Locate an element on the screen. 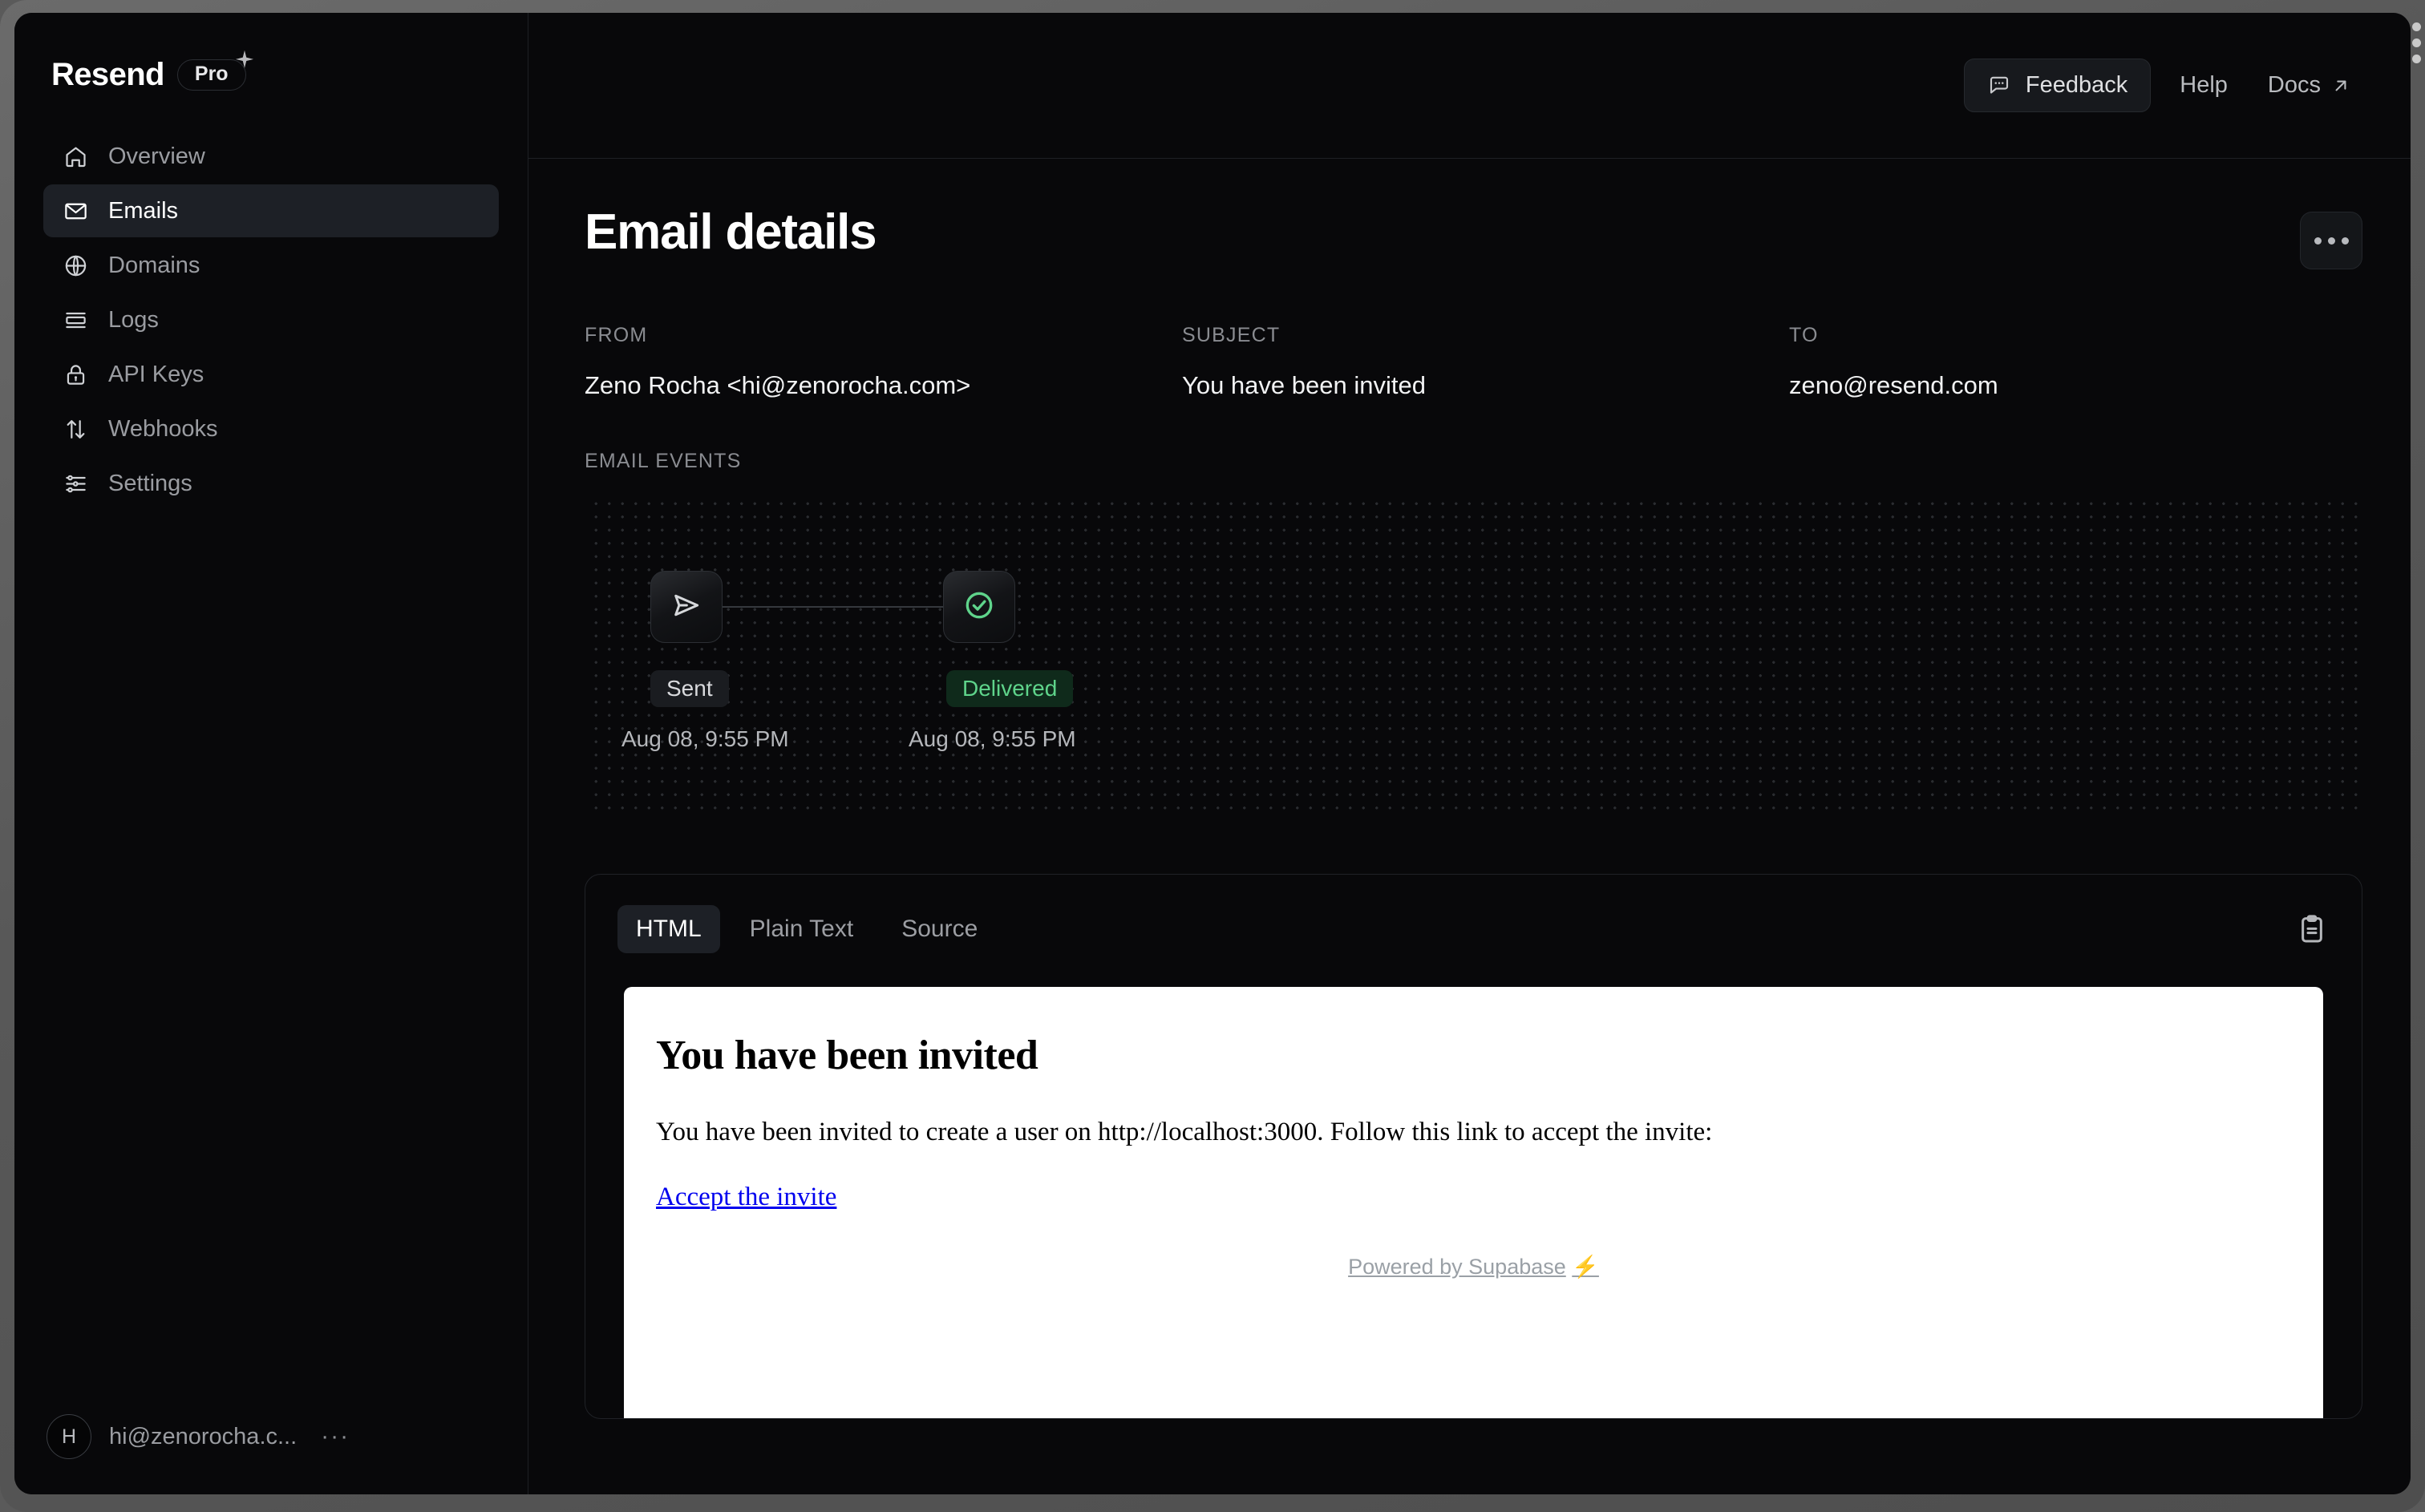 The width and height of the screenshot is (2425, 1512). meta-value: zeno@resend.com is located at coordinates (1893, 385).